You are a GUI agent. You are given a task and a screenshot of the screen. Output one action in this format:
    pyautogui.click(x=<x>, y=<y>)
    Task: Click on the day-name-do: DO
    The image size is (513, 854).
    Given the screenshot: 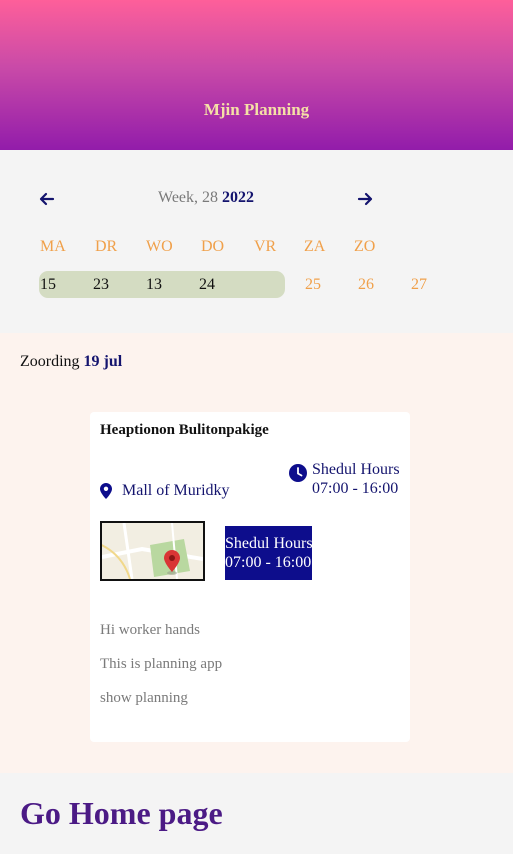 What is the action you would take?
    pyautogui.click(x=213, y=246)
    